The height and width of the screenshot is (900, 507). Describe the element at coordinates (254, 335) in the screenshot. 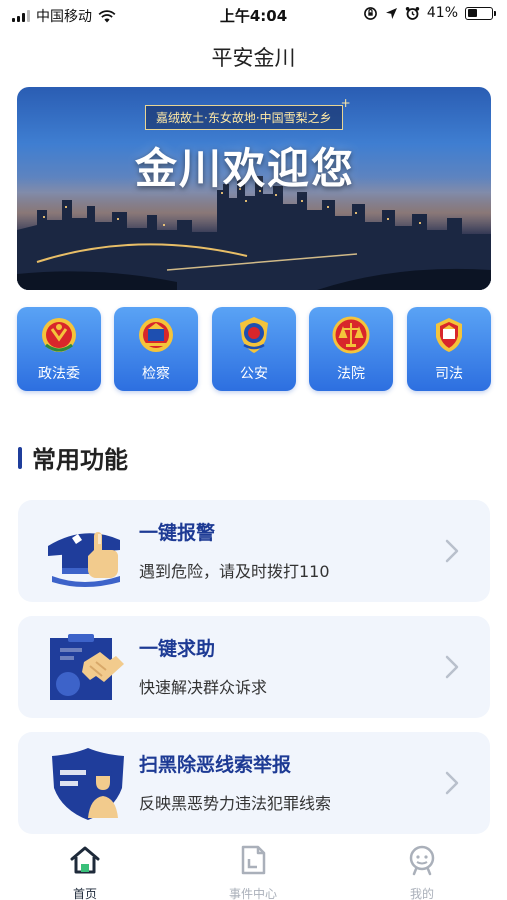

I see `police-badge-icon` at that location.